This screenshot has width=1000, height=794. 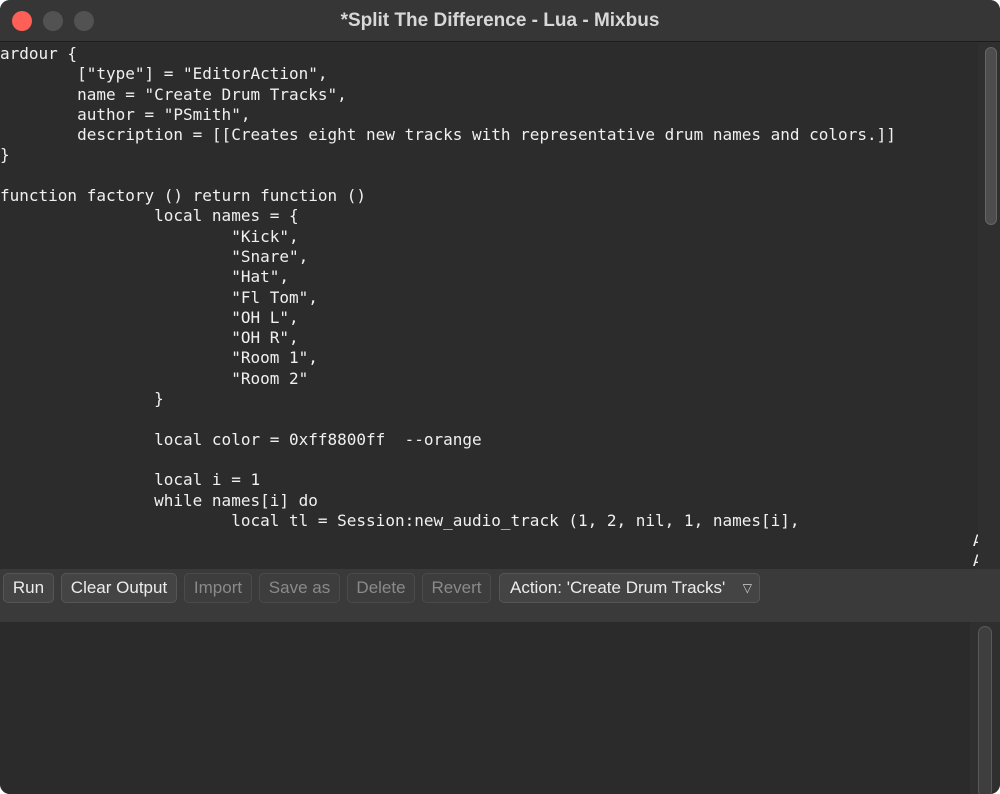 What do you see at coordinates (119, 588) in the screenshot?
I see `clear-output-button: Clear Output` at bounding box center [119, 588].